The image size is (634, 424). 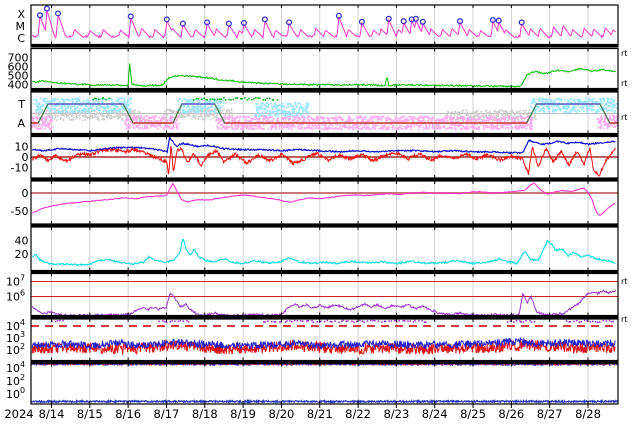 I want to click on panel-dst-index, so click(x=324, y=202).